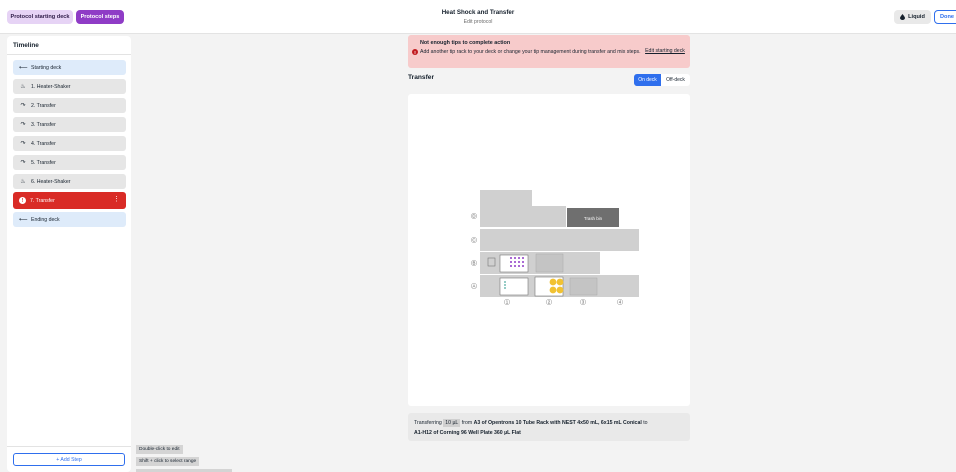 The image size is (956, 472). Describe the element at coordinates (452, 423) in the screenshot. I see `volume-chip: 10 µL` at that location.